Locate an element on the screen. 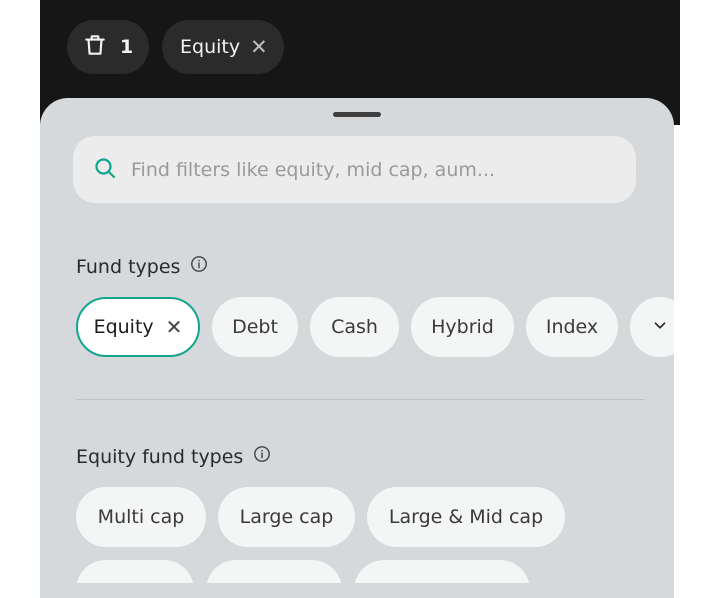 This screenshot has height=598, width=717. chip-label: Cash is located at coordinates (354, 327).